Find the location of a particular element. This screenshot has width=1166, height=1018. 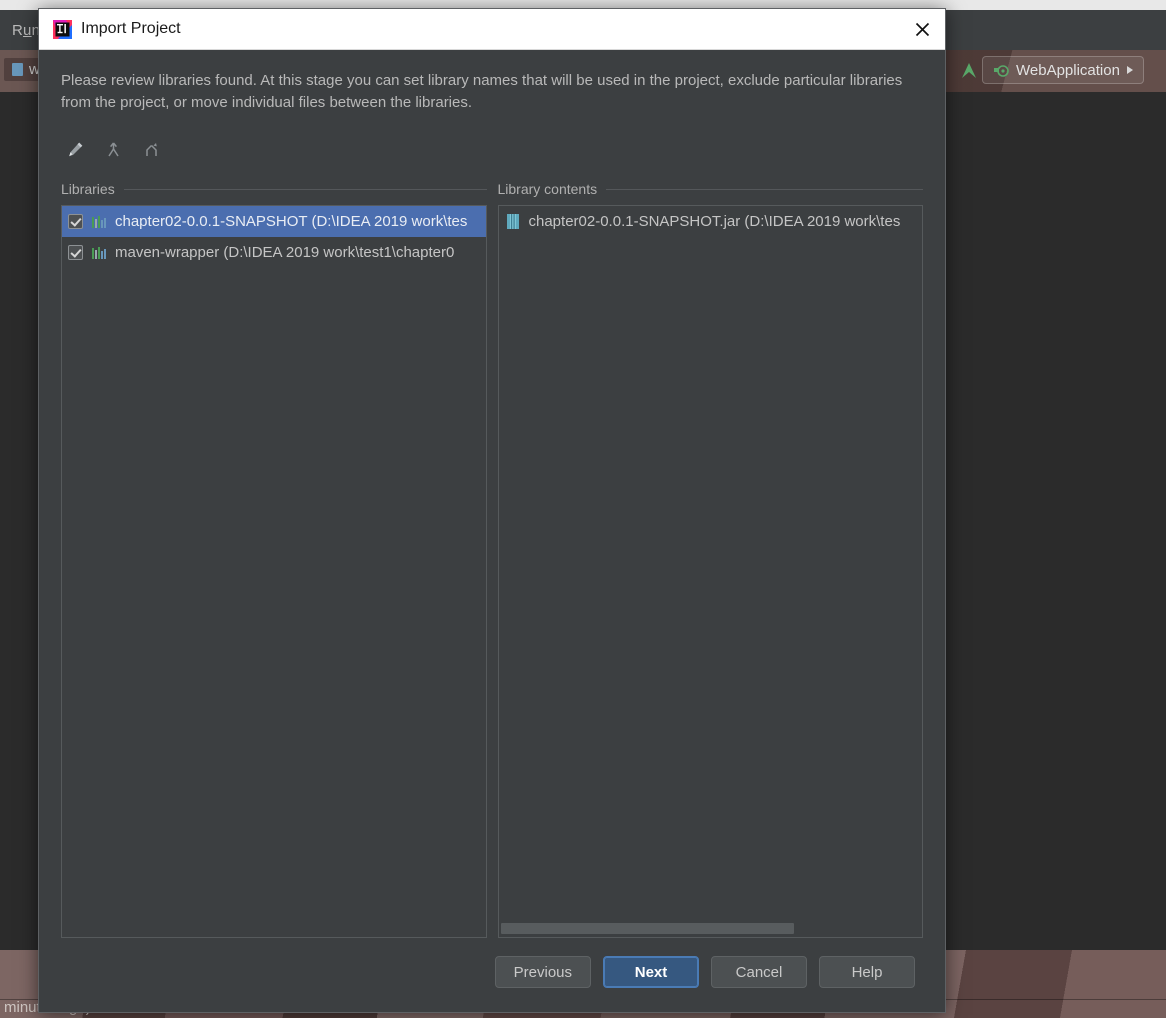

libraries-panel-header: Libraries is located at coordinates (274, 189).